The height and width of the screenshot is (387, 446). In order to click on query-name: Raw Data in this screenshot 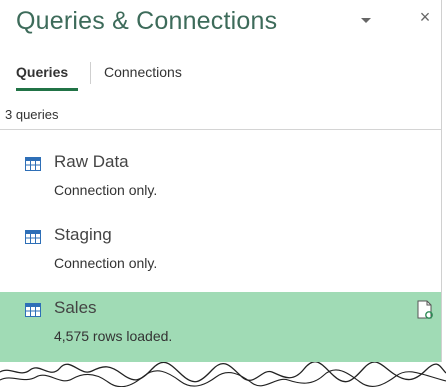, I will do `click(91, 161)`.